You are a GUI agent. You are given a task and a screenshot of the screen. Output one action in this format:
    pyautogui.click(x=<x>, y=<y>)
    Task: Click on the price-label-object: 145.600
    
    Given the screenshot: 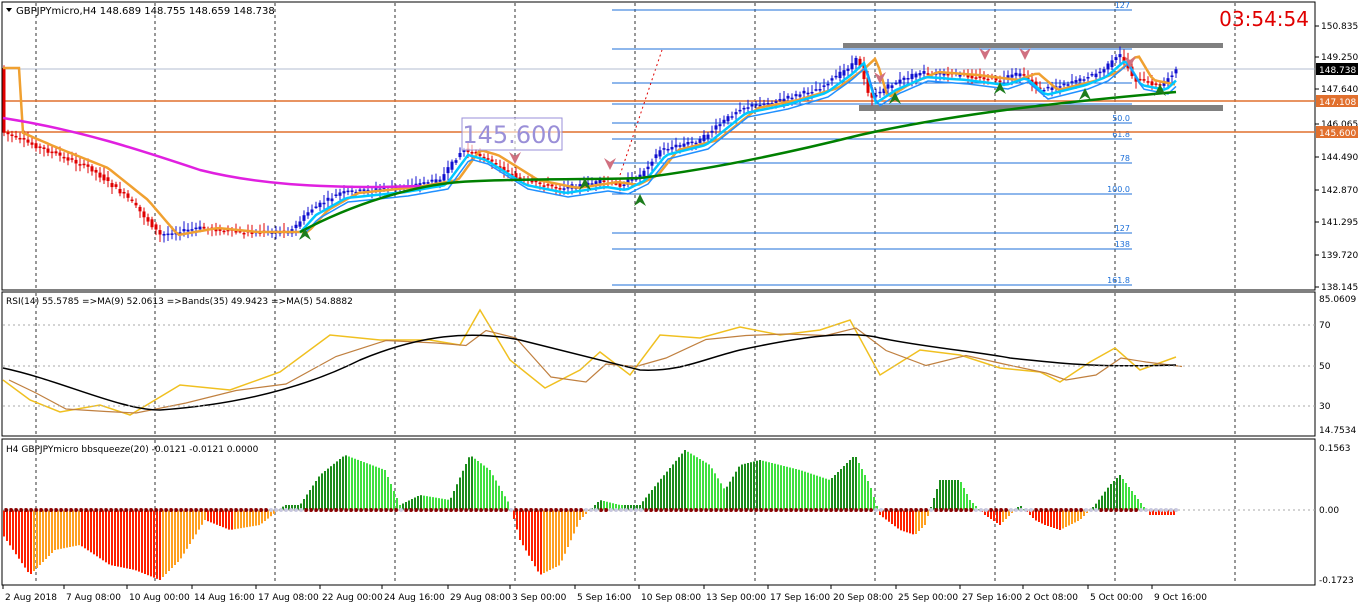 What is the action you would take?
    pyautogui.click(x=512, y=134)
    